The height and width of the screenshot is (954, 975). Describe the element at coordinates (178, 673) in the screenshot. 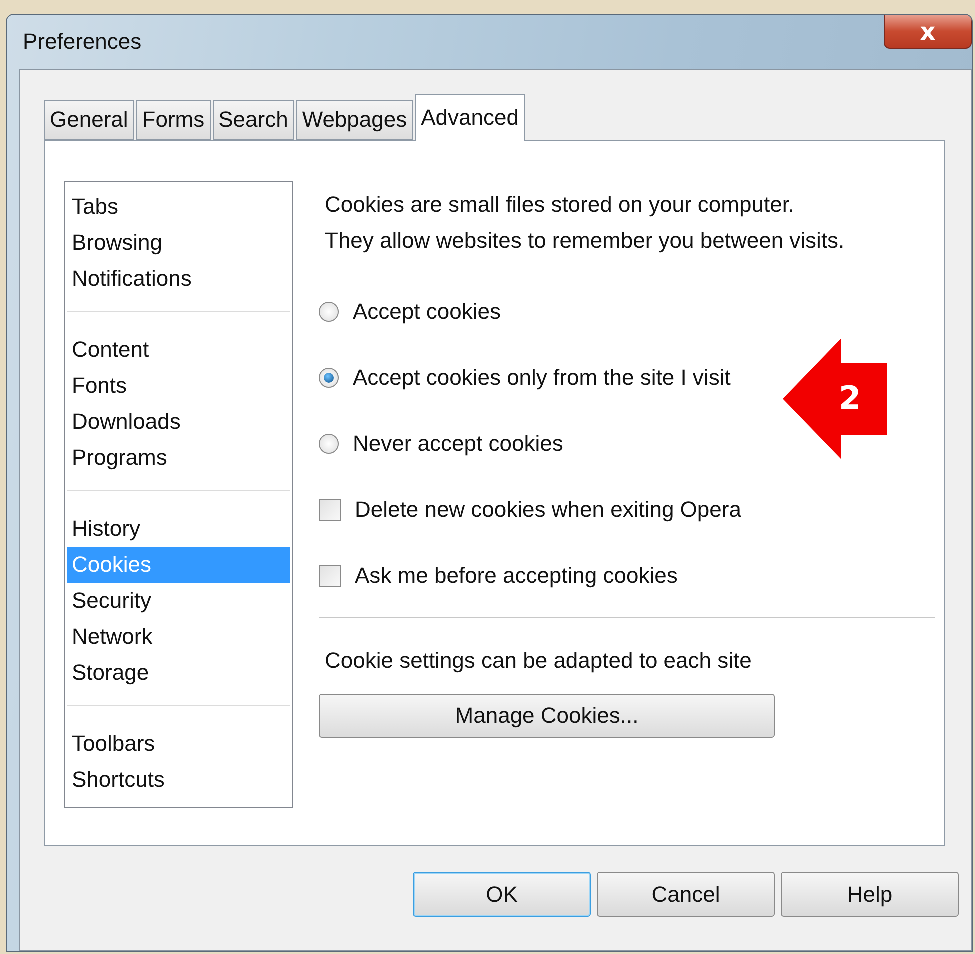

I see `category-item: Storage` at that location.